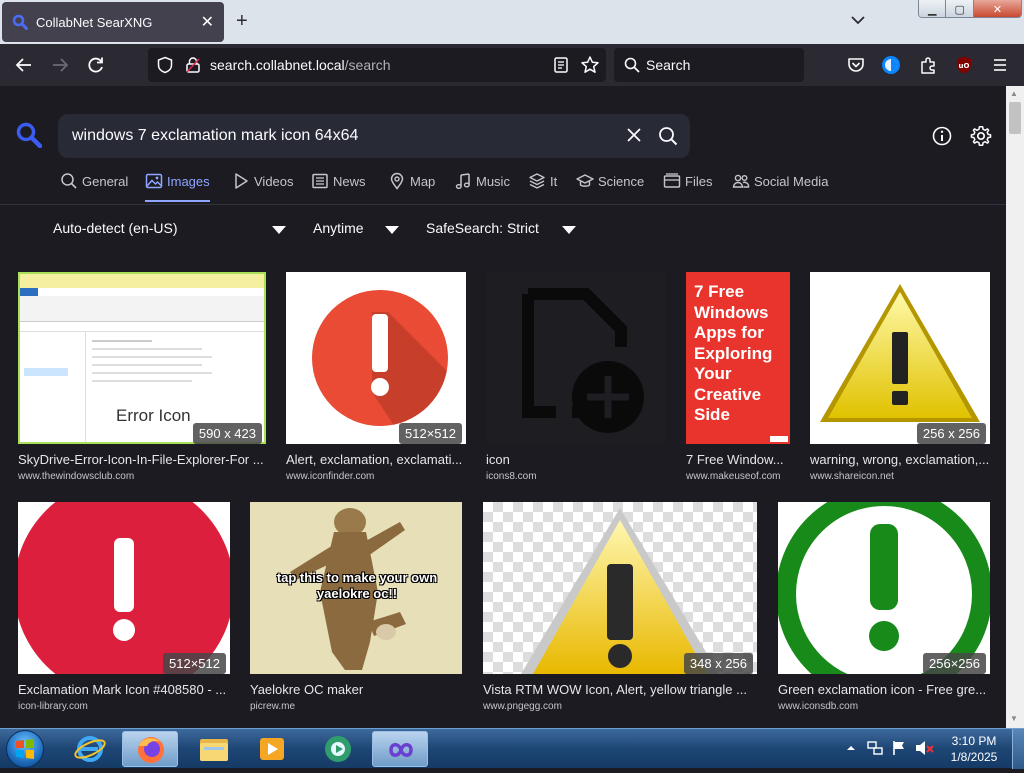 The width and height of the screenshot is (1024, 773). I want to click on image-dimensions-badge: 256×256, so click(954, 663).